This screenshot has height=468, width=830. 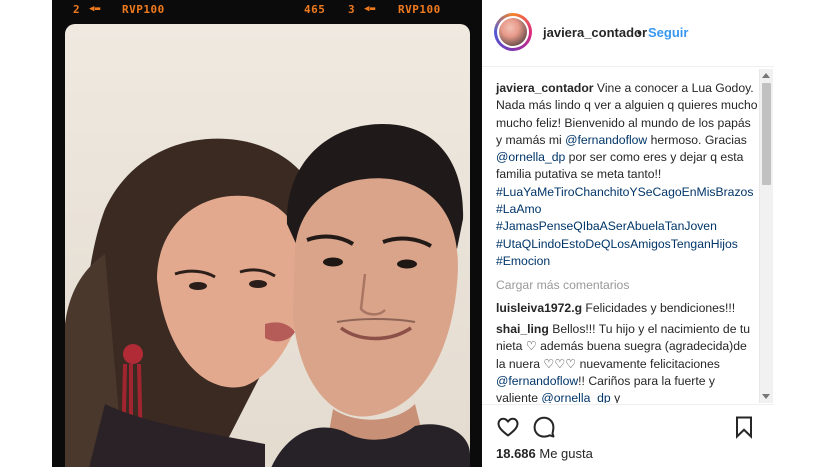 I want to click on comments-scrollbar, so click(x=766, y=236).